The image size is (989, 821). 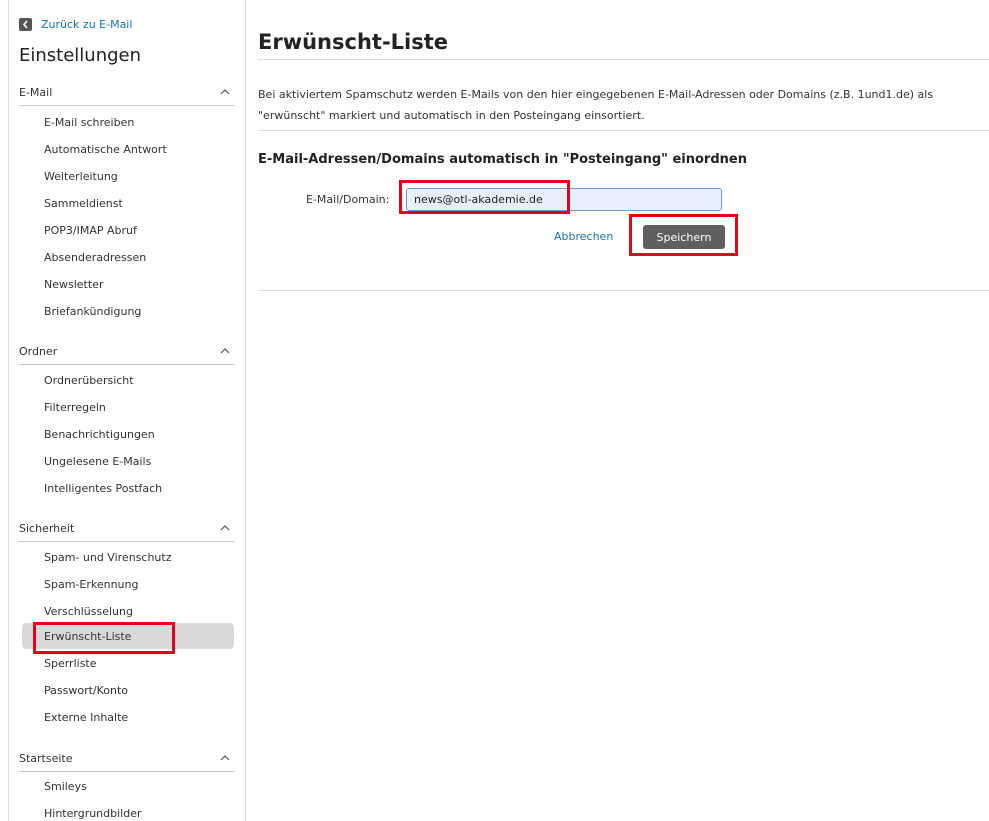 I want to click on sidebar-item-intelligentes-postfach: Intelligentes Postfach, so click(x=103, y=488).